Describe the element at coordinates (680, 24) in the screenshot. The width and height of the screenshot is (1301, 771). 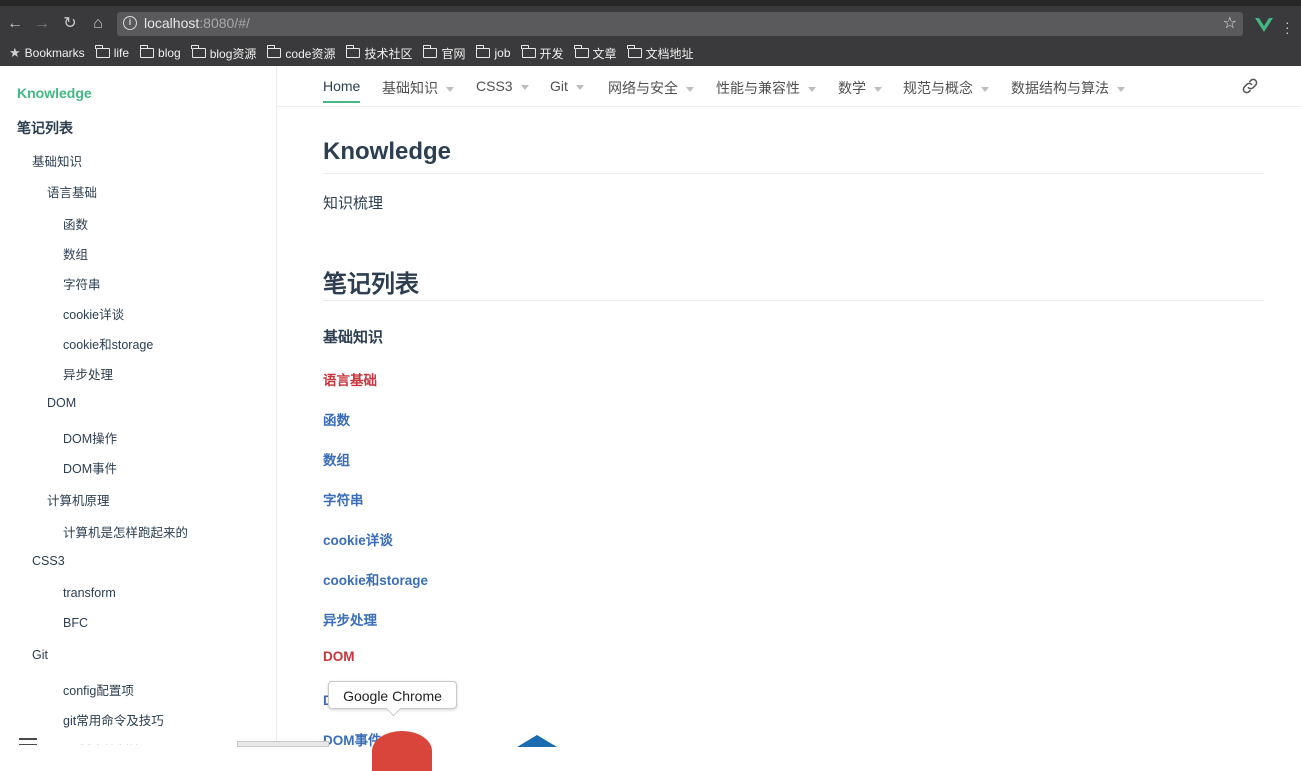
I see `address-bar: i localhost:8080/#/ ☆` at that location.